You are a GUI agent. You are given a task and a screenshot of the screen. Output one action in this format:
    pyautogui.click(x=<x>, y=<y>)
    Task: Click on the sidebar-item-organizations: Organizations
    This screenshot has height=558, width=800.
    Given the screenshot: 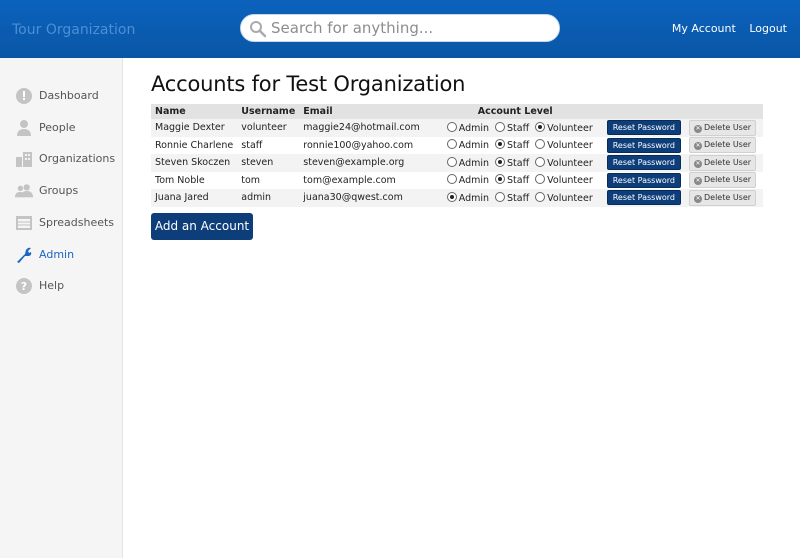 What is the action you would take?
    pyautogui.click(x=61, y=159)
    